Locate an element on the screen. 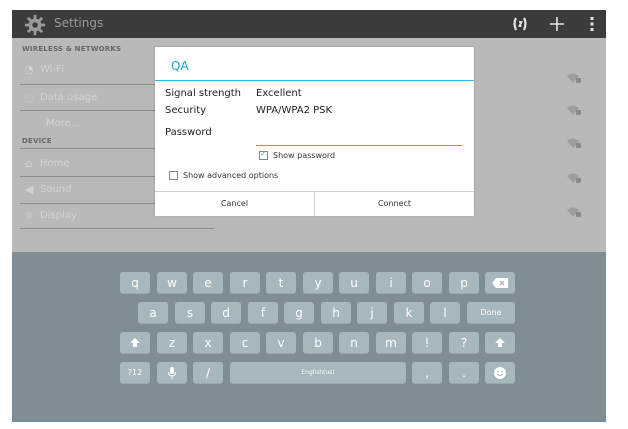 The width and height of the screenshot is (628, 429). divider is located at coordinates (117, 228).